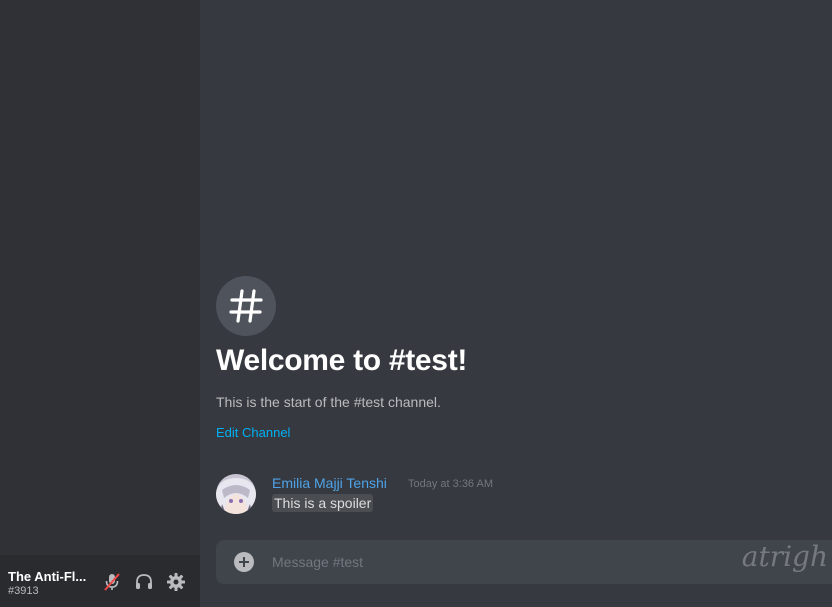 The image size is (832, 607). Describe the element at coordinates (23, 591) in the screenshot. I see `user-discriminator: #3913` at that location.